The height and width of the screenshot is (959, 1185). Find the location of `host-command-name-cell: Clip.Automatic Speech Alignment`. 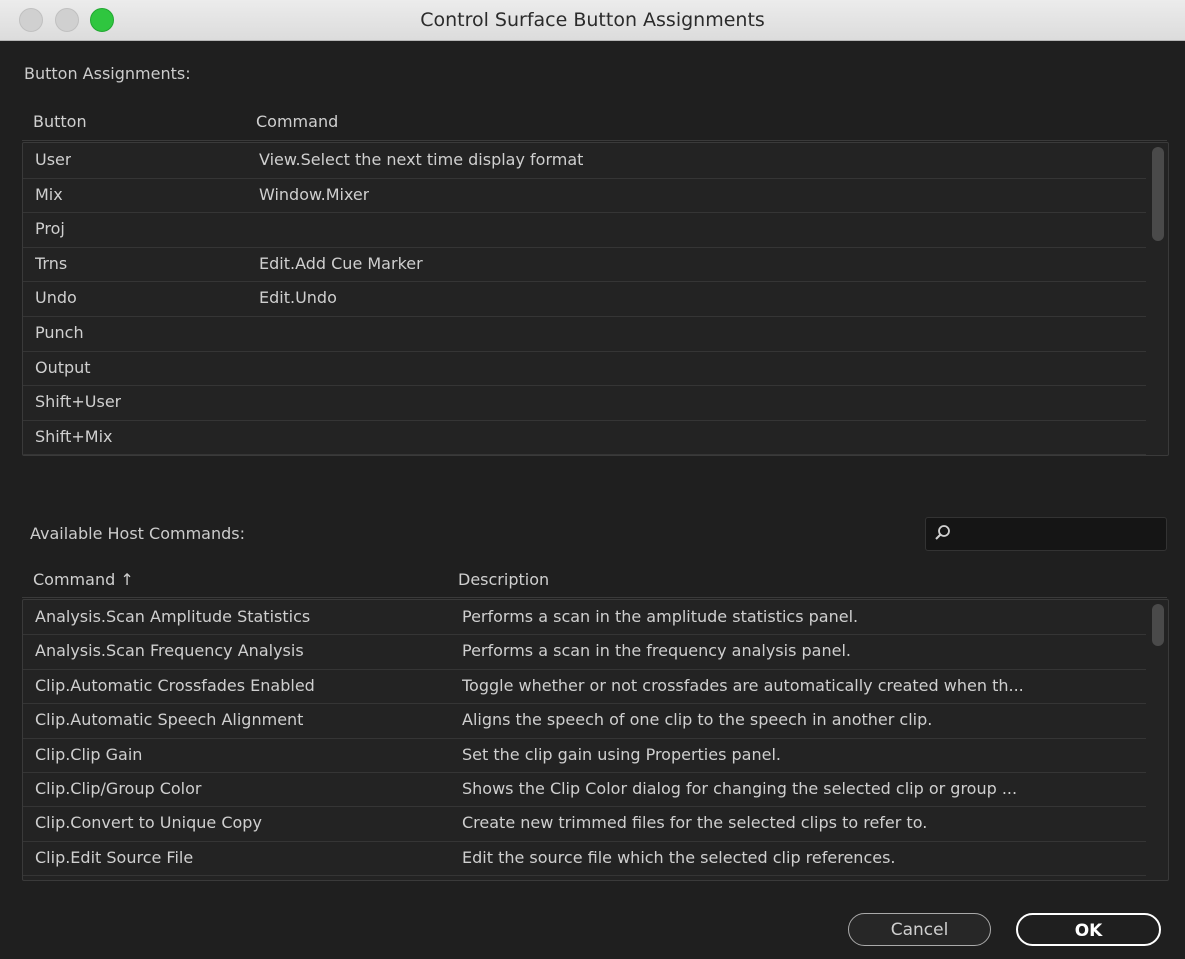

host-command-name-cell: Clip.Automatic Speech Alignment is located at coordinates (169, 720).